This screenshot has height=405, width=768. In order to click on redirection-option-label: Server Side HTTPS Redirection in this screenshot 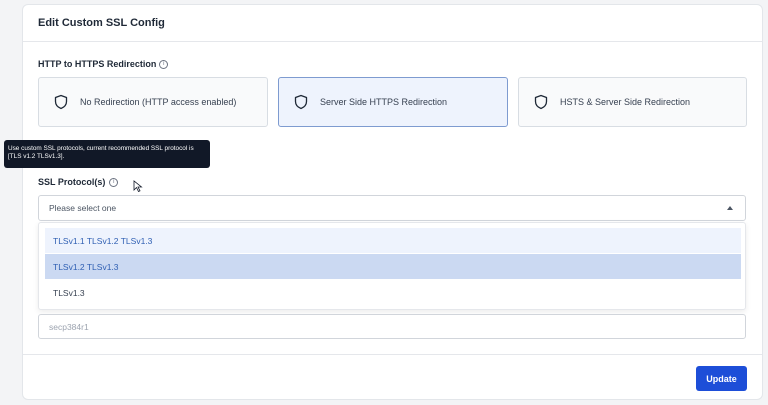, I will do `click(384, 102)`.